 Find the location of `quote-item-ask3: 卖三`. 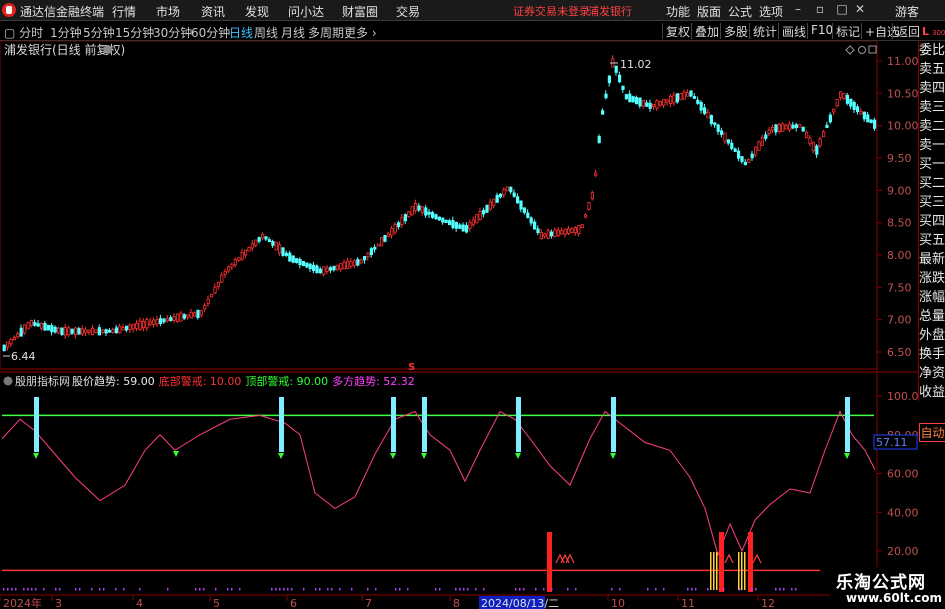

quote-item-ask3: 卖三 is located at coordinates (932, 107).